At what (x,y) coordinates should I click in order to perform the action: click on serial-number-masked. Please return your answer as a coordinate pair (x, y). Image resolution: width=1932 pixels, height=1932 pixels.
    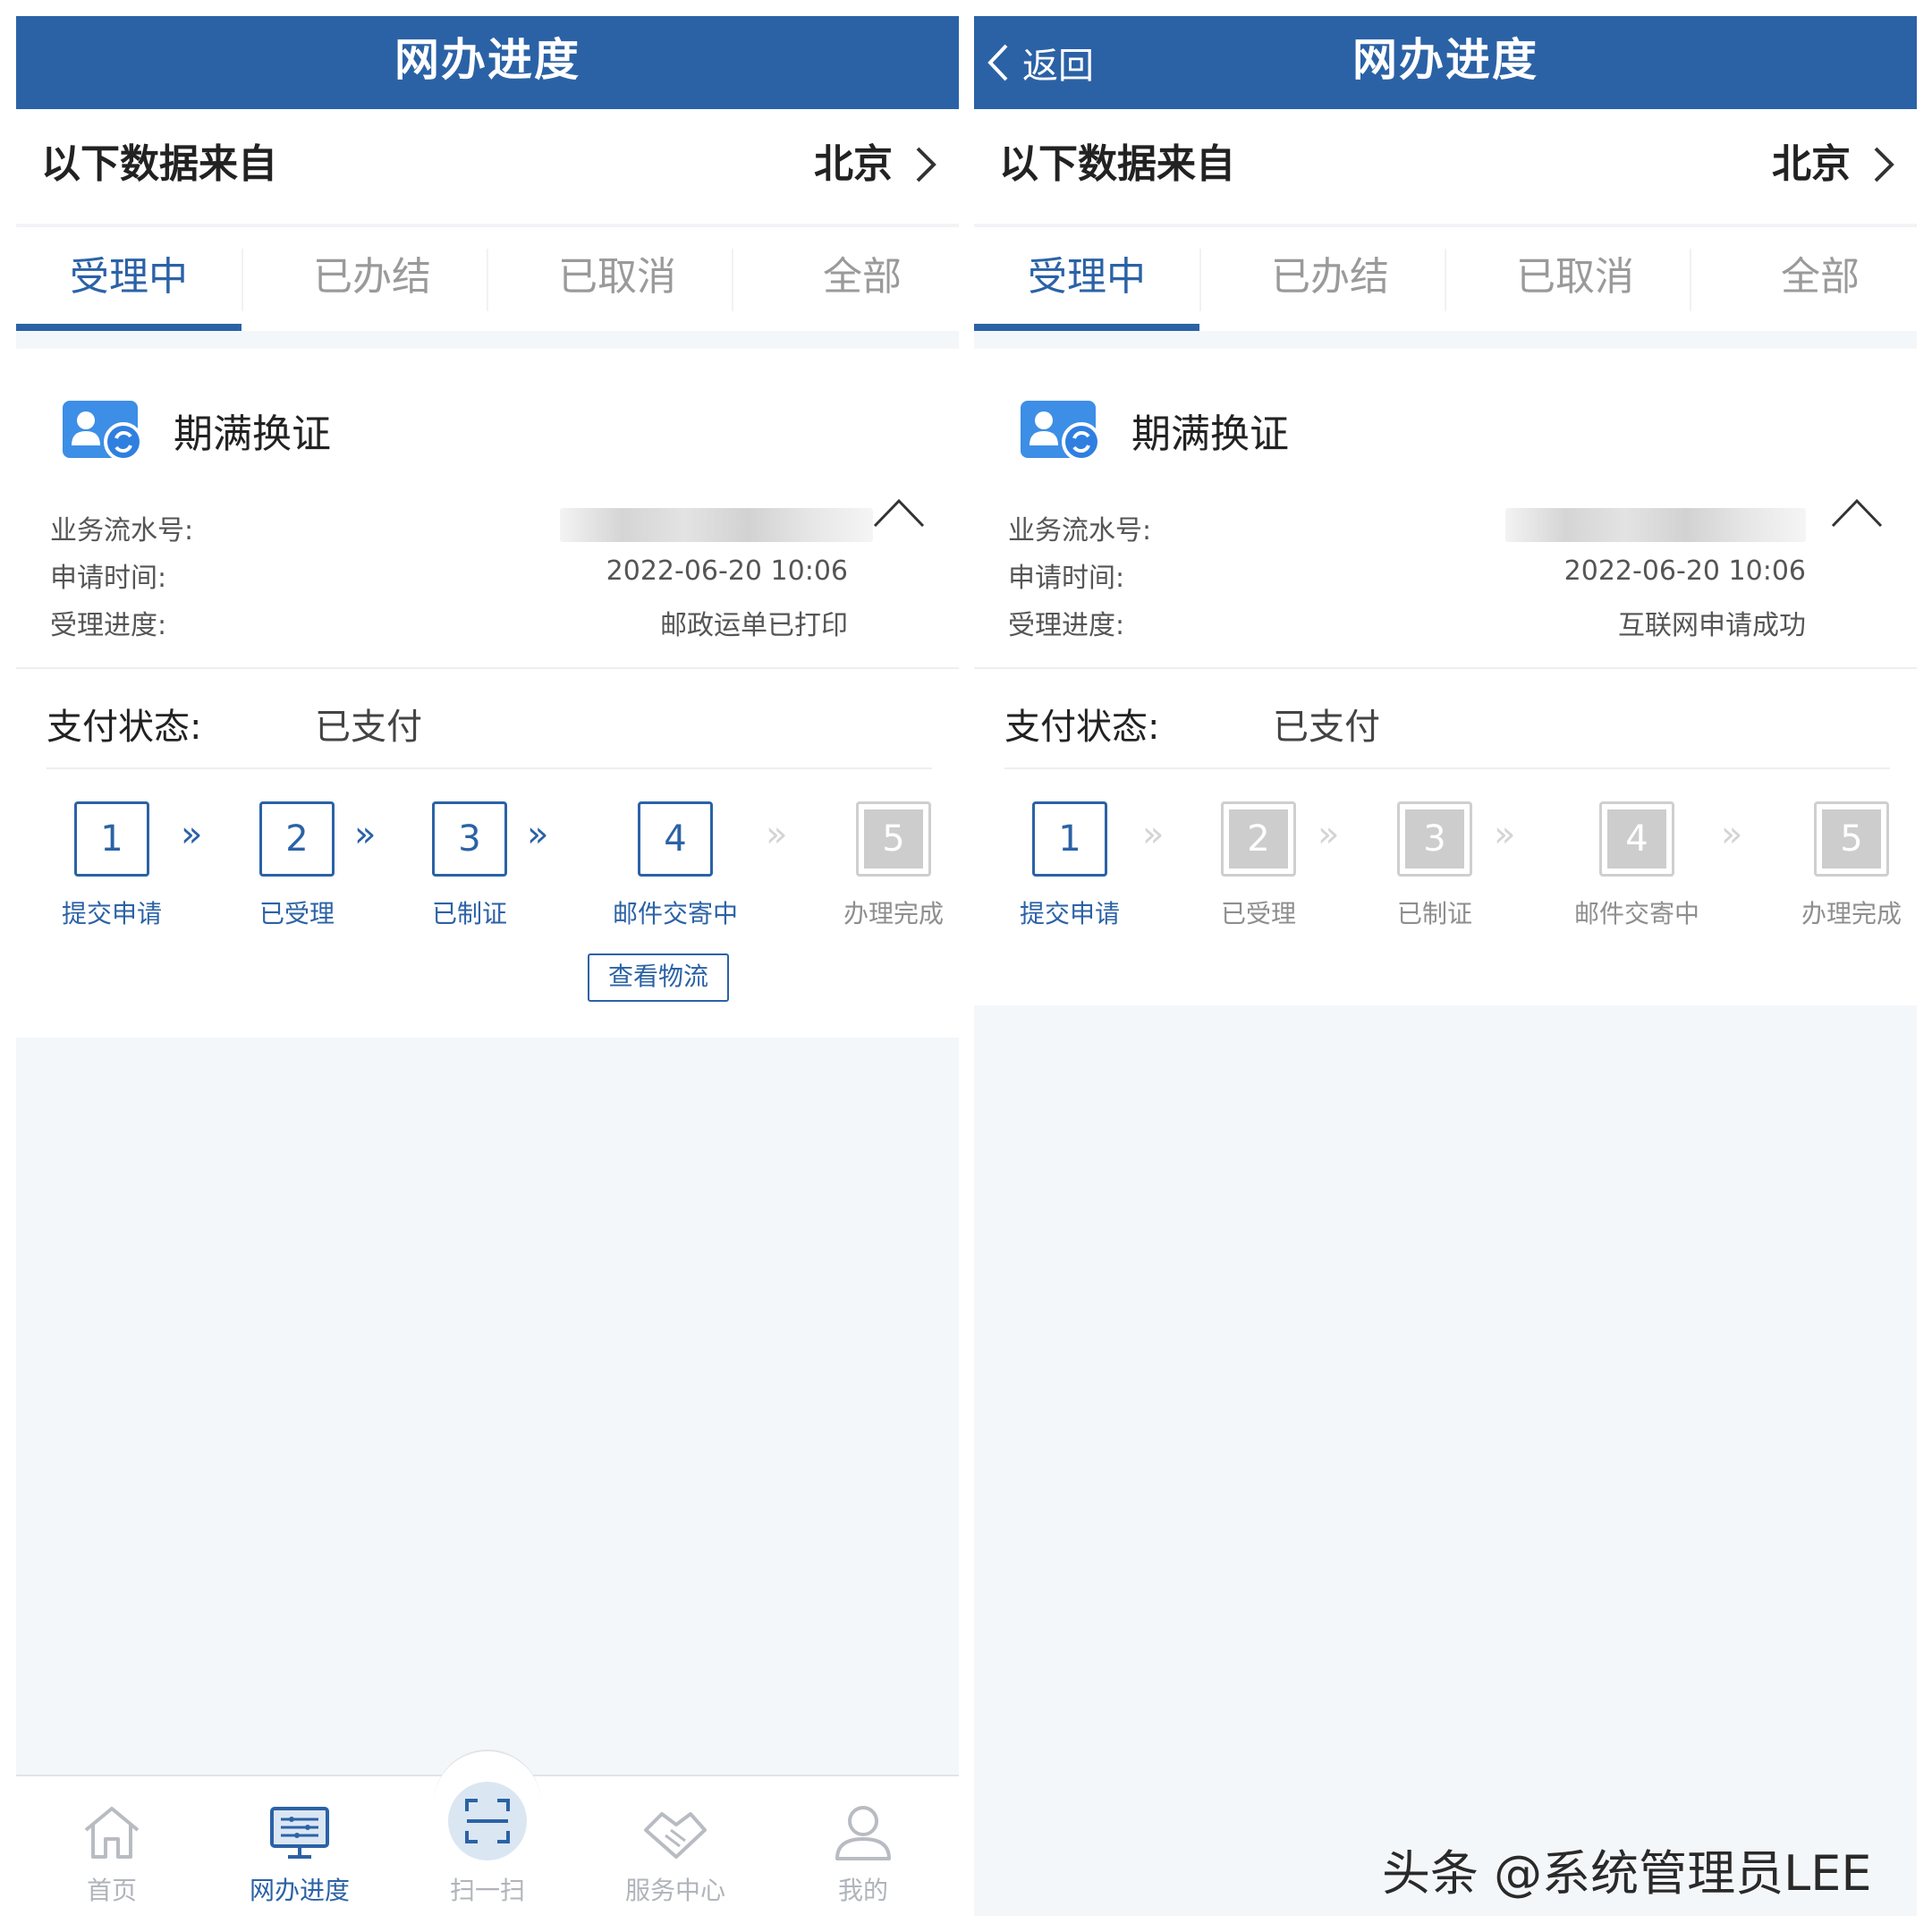
    Looking at the image, I should click on (1655, 525).